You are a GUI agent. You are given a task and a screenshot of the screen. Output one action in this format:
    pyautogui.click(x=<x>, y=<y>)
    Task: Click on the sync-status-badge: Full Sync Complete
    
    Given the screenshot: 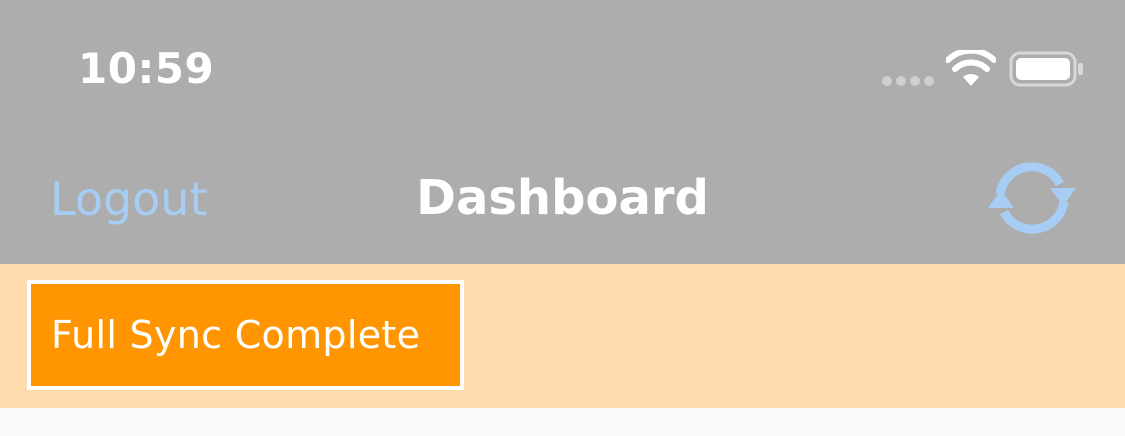 What is the action you would take?
    pyautogui.click(x=245, y=335)
    